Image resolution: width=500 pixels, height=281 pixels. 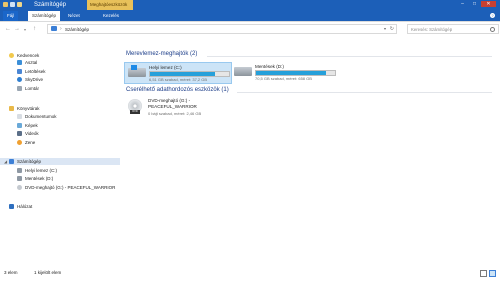 What do you see at coordinates (165, 67) in the screenshot?
I see `drive-name: Helyi lemez (C:)` at bounding box center [165, 67].